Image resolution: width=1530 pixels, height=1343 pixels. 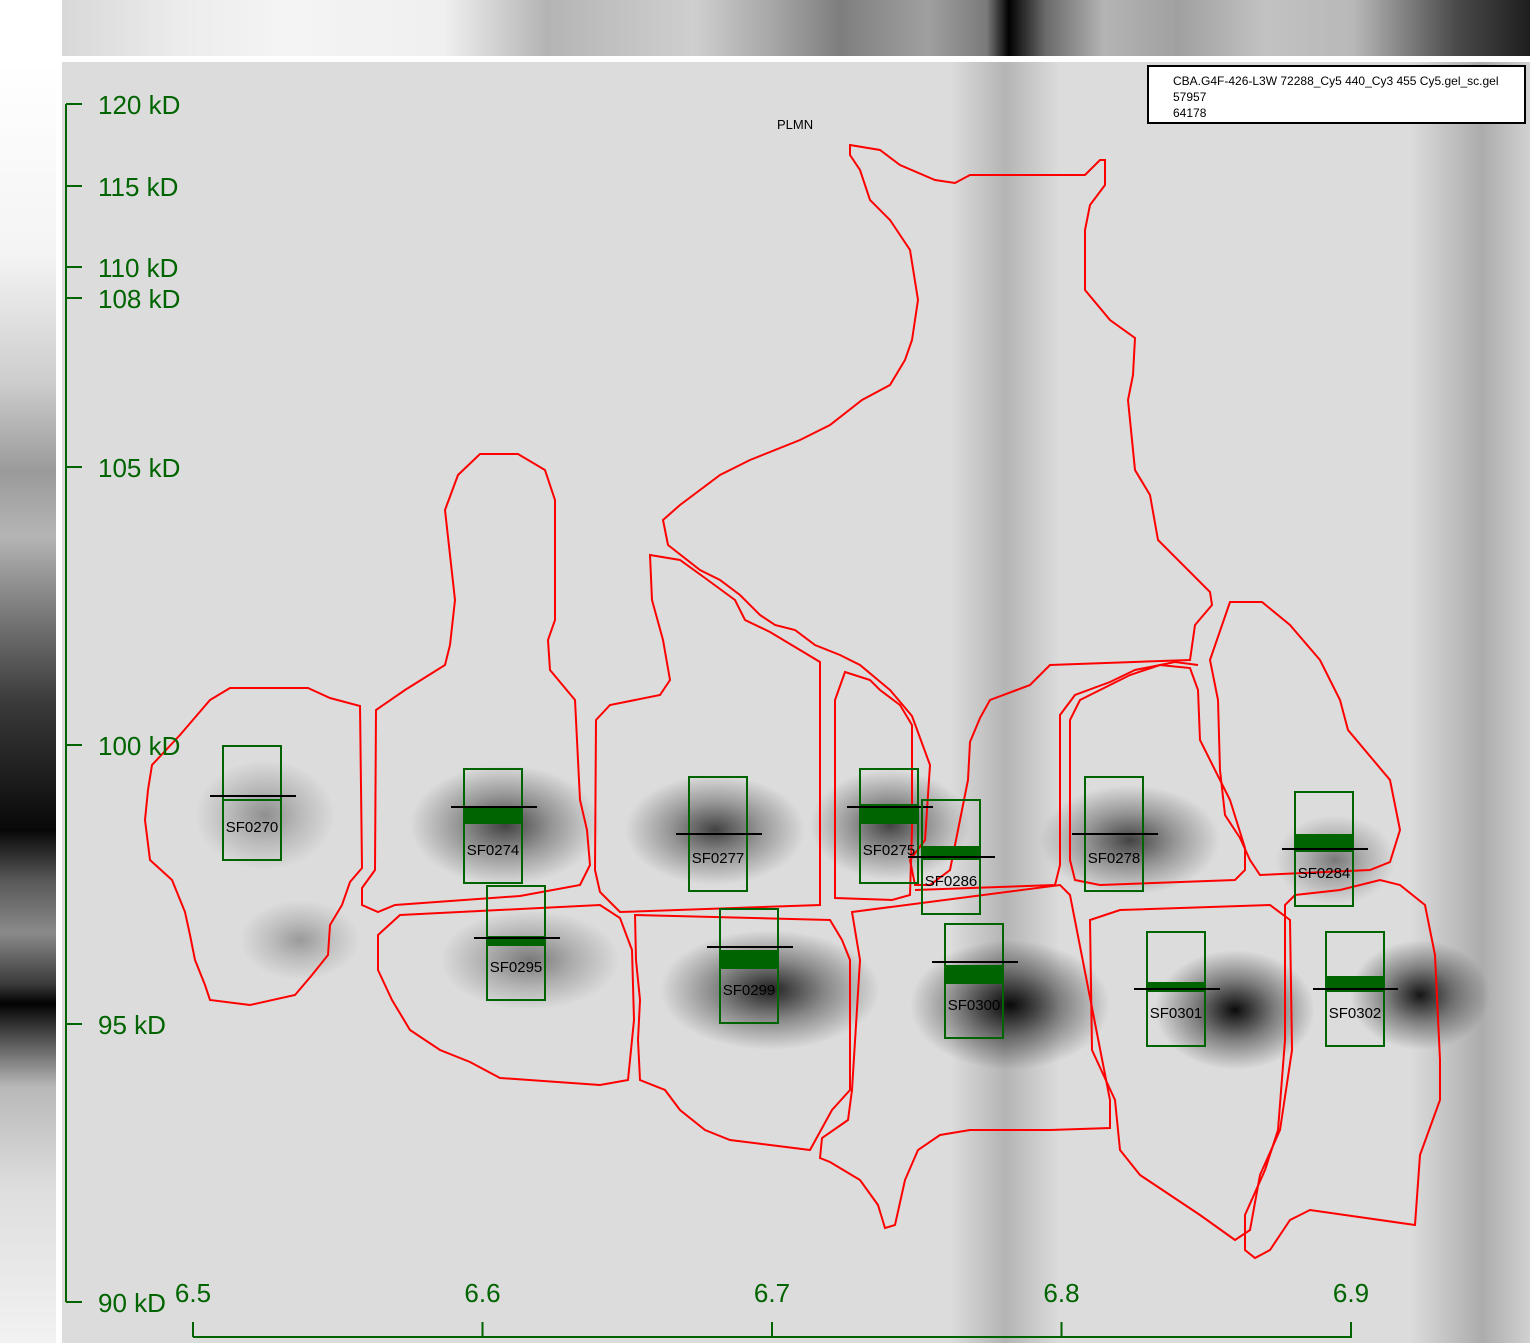 I want to click on y-axis-tick-label: 105 kD, so click(x=139, y=468).